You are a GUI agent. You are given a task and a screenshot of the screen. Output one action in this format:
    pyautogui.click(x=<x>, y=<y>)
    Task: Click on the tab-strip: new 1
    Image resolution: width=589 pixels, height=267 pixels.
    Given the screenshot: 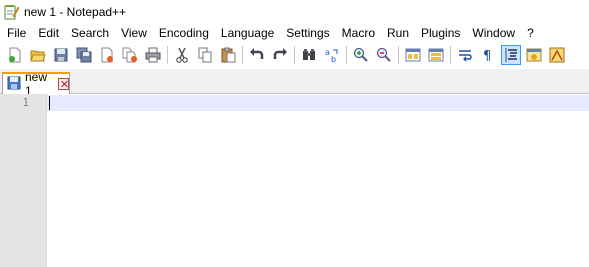 What is the action you would take?
    pyautogui.click(x=294, y=83)
    